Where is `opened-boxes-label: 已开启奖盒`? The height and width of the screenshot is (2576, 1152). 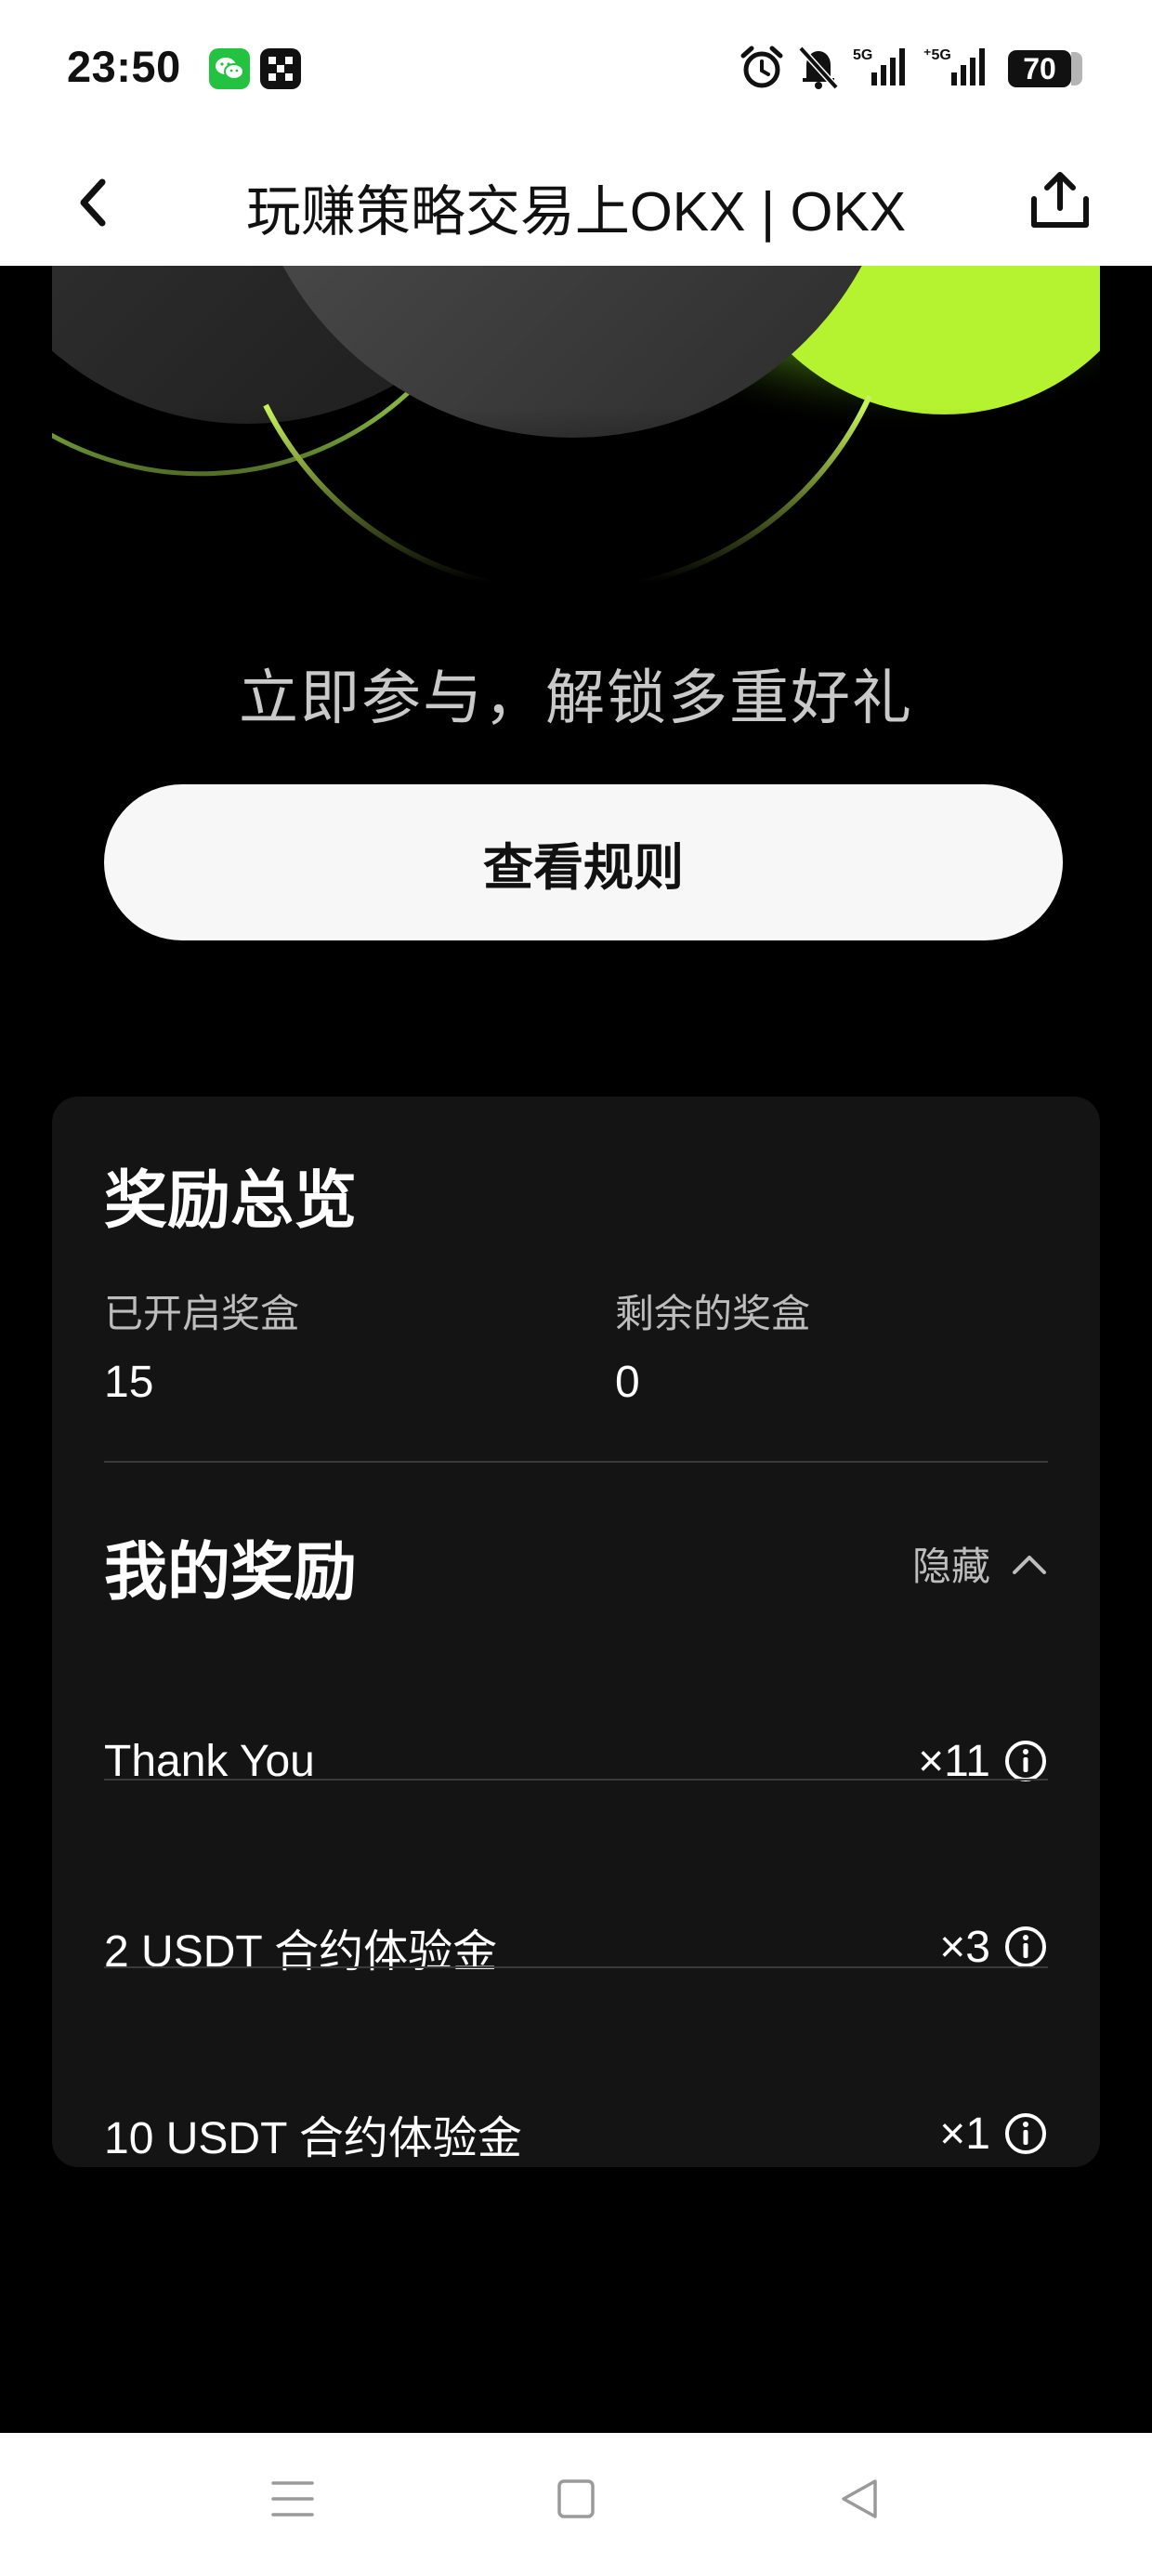
opened-boxes-label: 已开启奖盒 is located at coordinates (202, 1313).